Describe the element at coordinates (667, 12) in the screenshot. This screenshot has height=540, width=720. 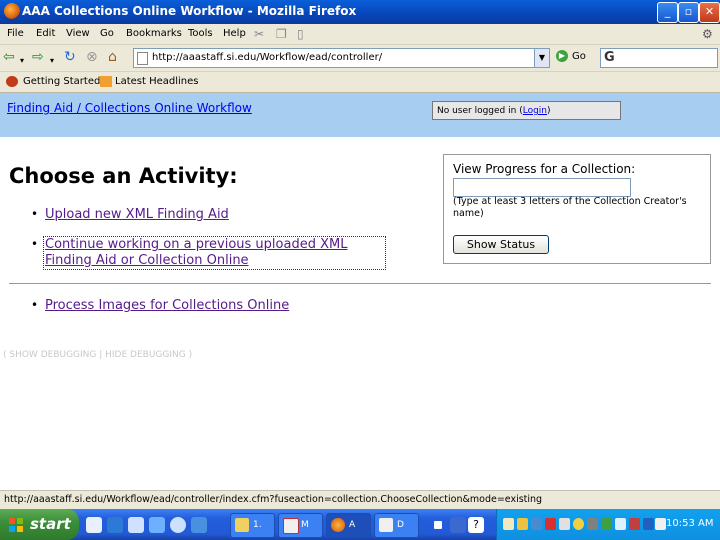
I see `minimize-button: _` at that location.